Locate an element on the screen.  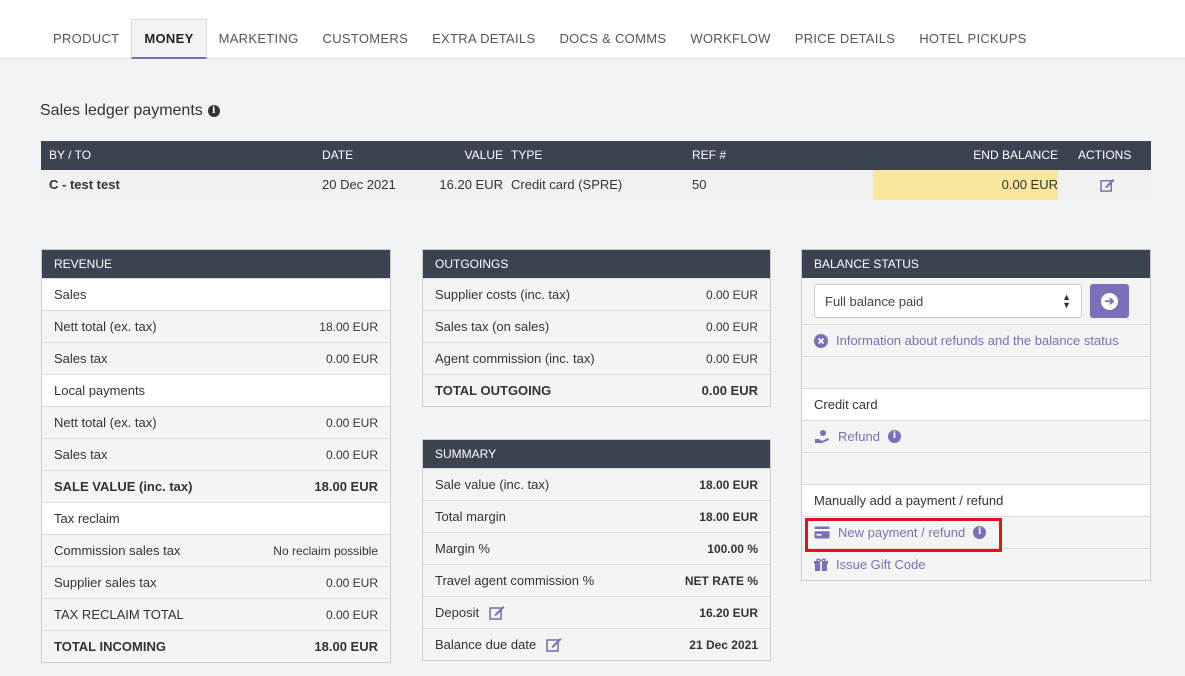
row-label: Nett total (ex. tax) is located at coordinates (105, 326).